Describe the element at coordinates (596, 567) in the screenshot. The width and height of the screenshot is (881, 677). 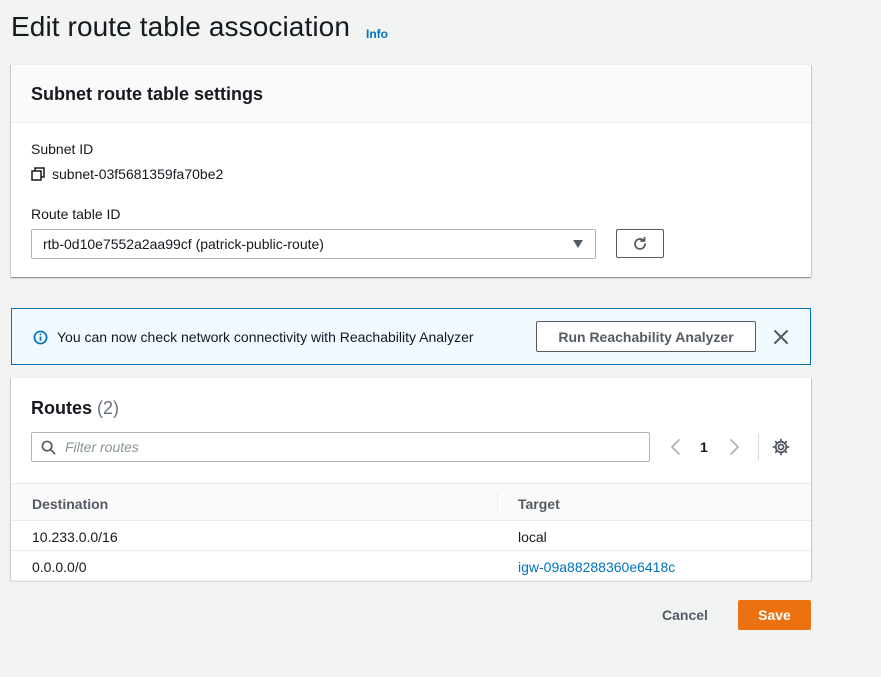
I see `route-target-link: igw-09a88288360e6418c` at that location.